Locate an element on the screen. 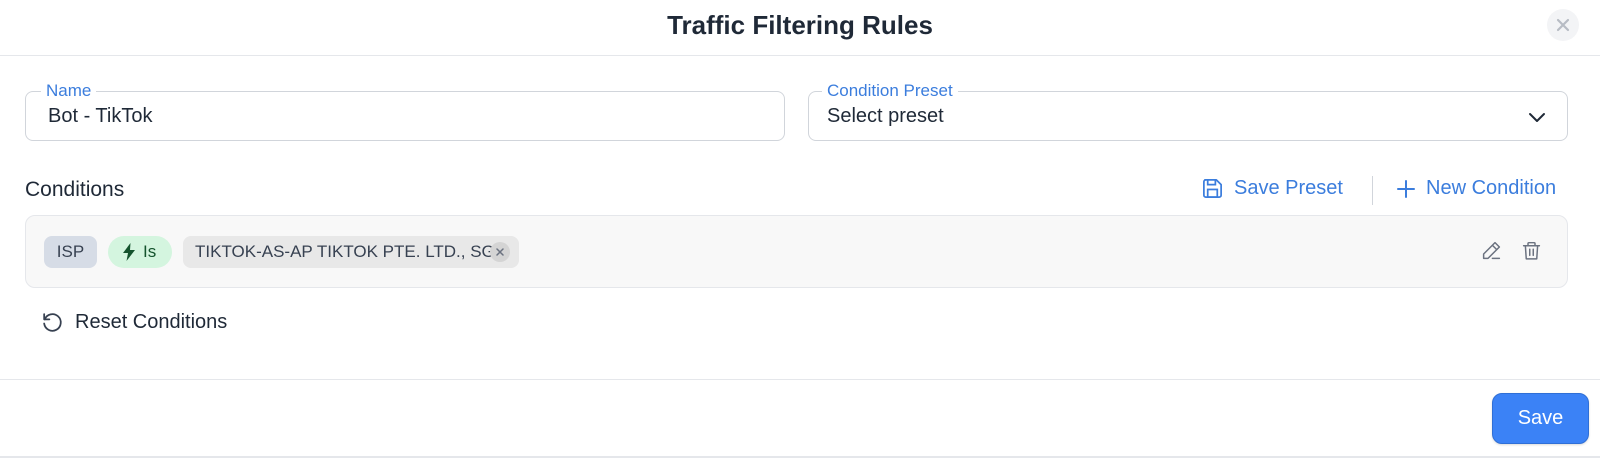 Image resolution: width=1600 pixels, height=458 pixels. name-field: Name is located at coordinates (405, 111).